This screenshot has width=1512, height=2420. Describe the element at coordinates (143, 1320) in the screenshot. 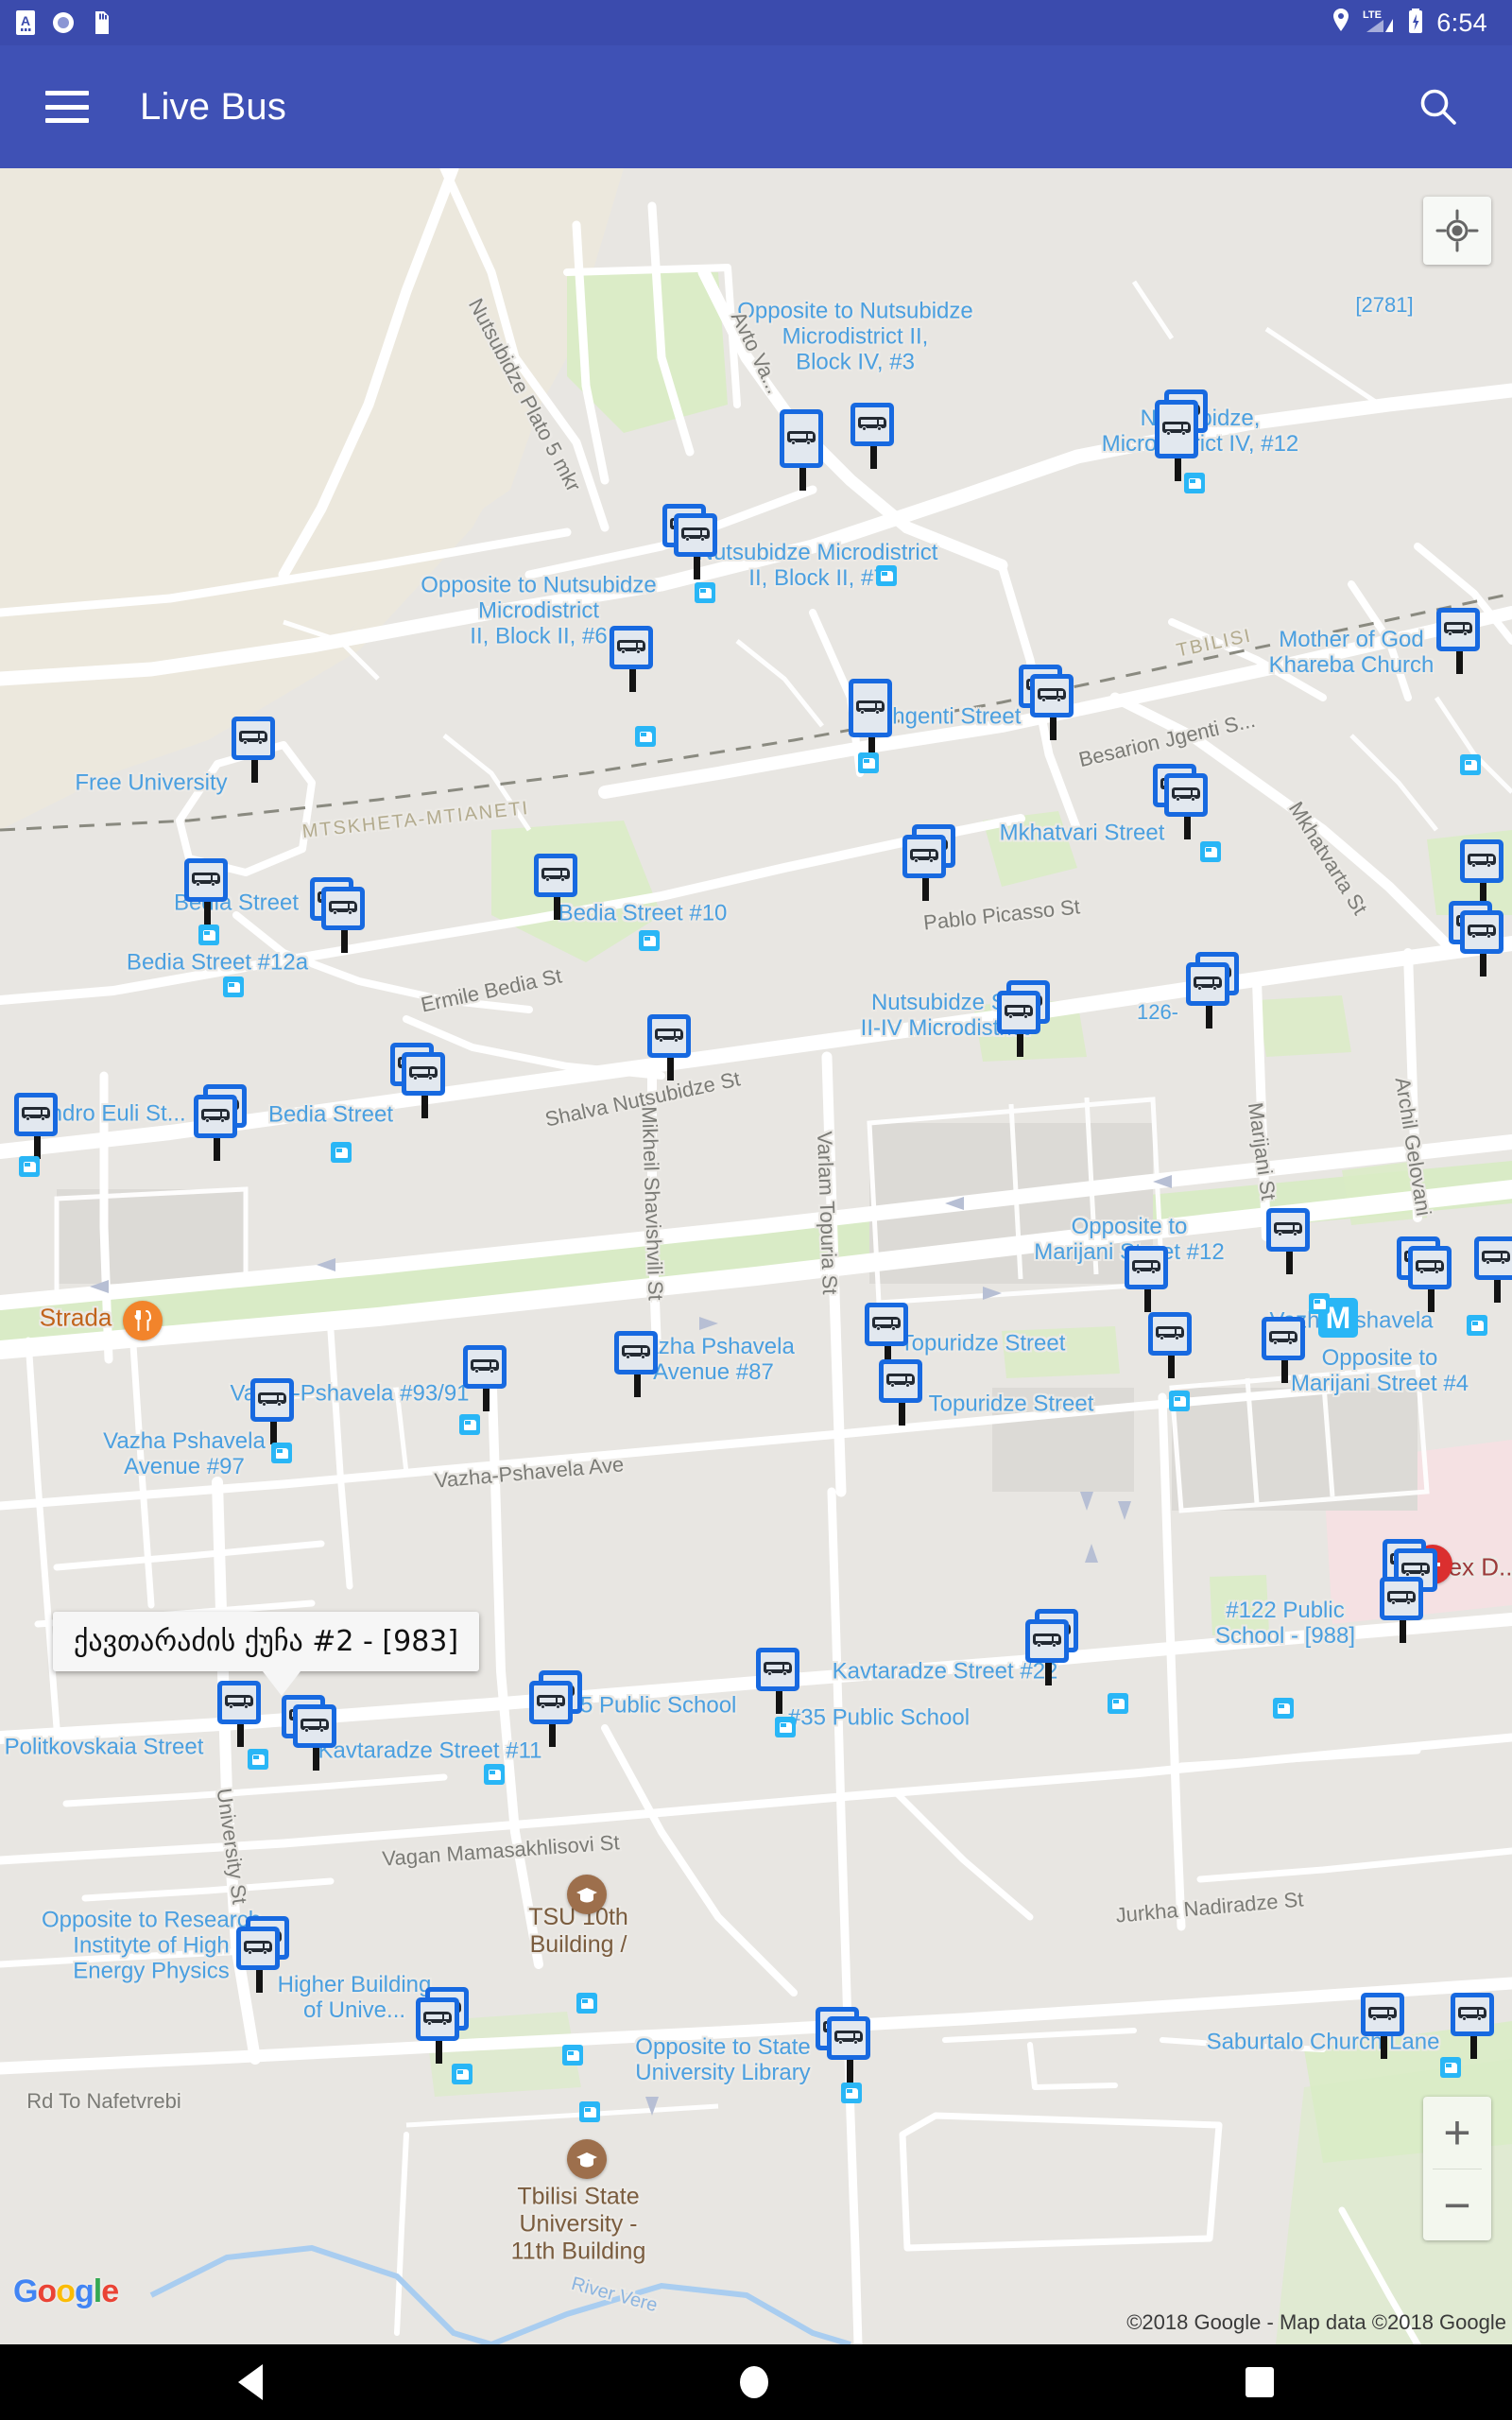

I see `restaurant-icon` at that location.